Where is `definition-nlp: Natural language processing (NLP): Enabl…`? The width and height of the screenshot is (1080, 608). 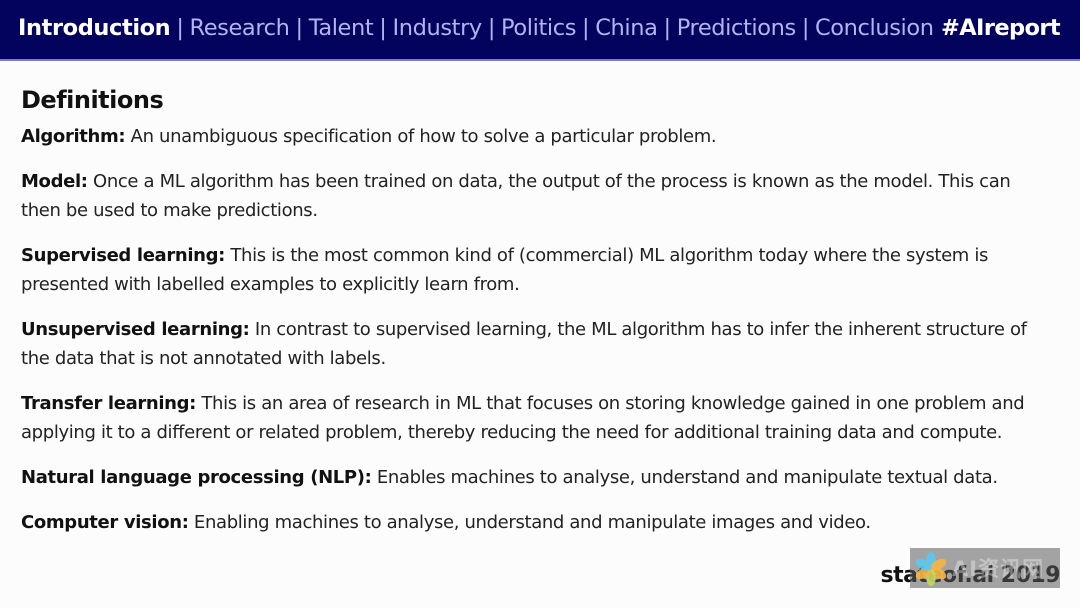 definition-nlp: Natural language processing (NLP): Enabl… is located at coordinates (536, 477).